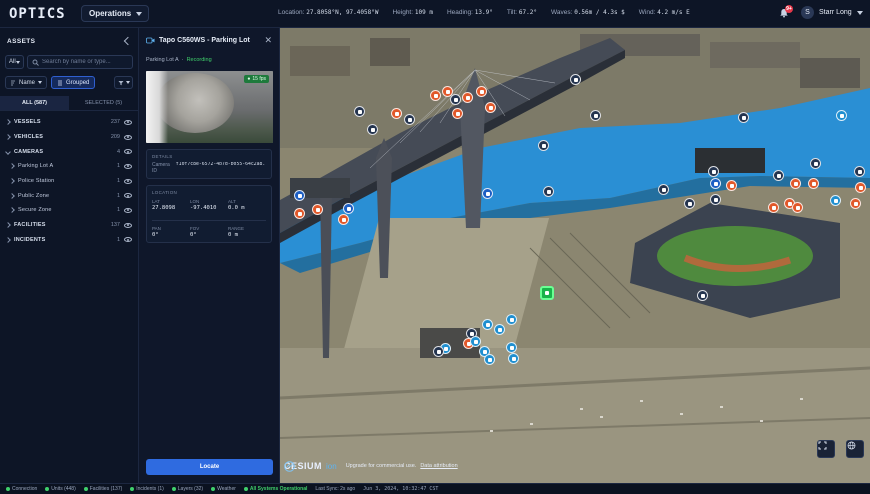 This screenshot has width=870, height=494. Describe the element at coordinates (223, 489) in the screenshot. I see `status-weather: Weather` at that location.